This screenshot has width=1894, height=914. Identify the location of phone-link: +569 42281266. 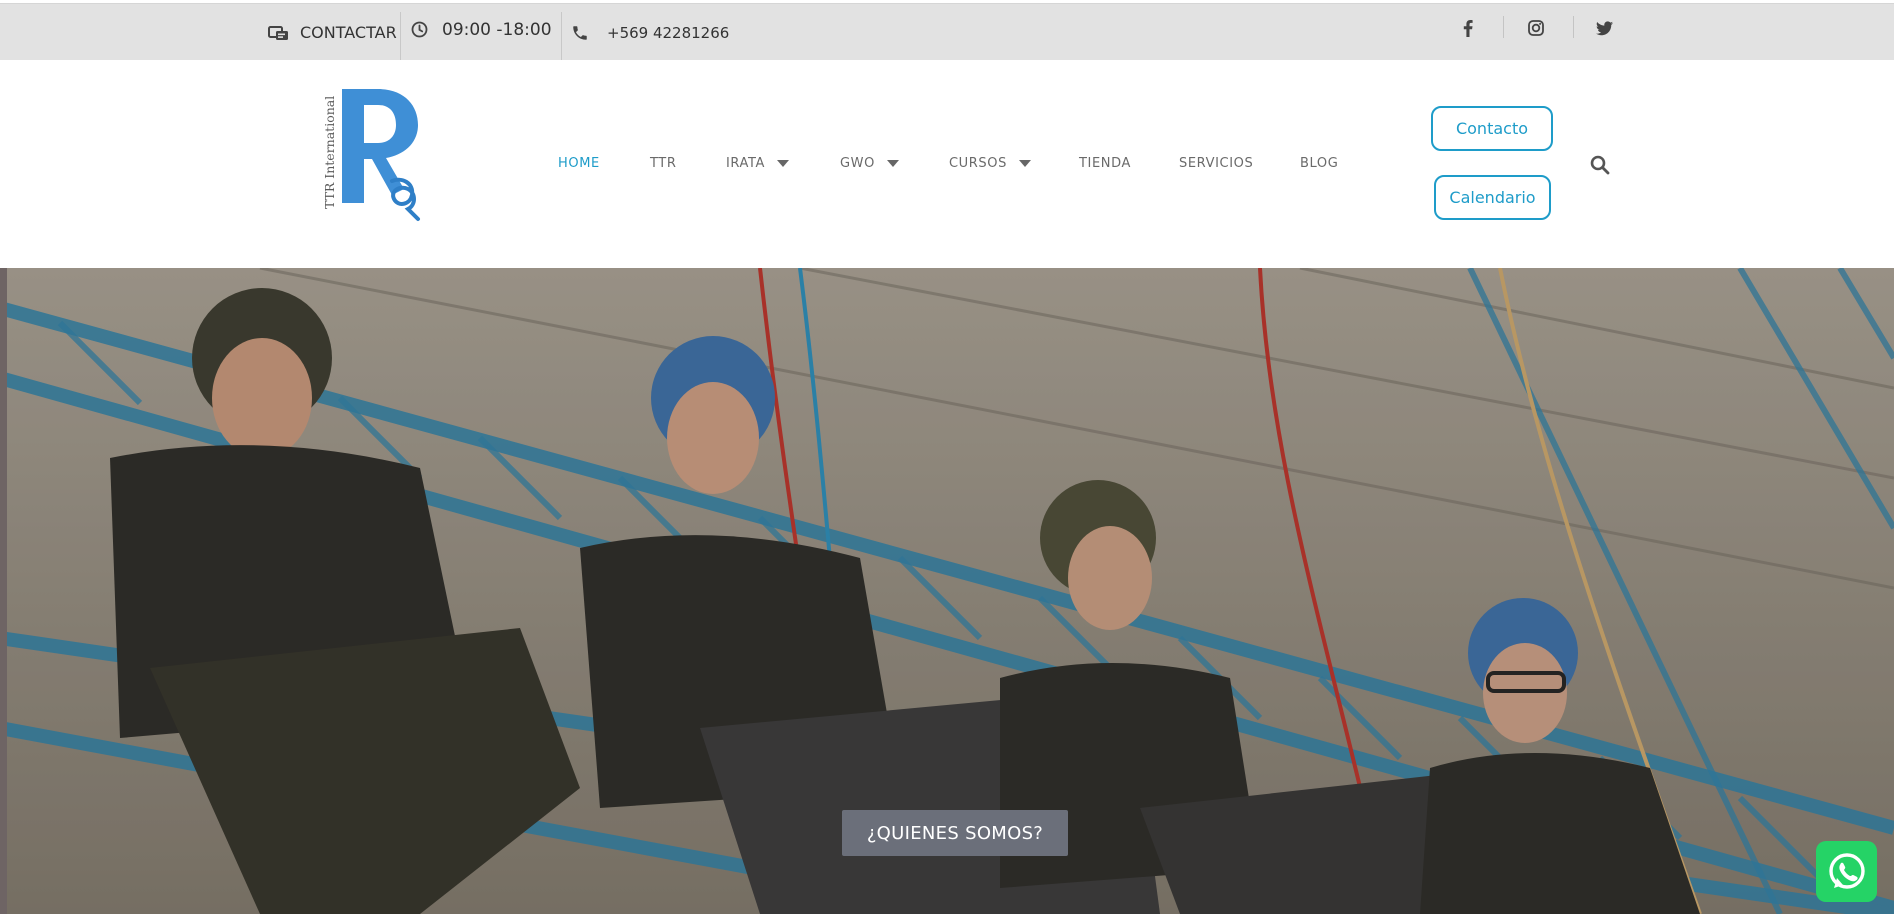
(650, 32).